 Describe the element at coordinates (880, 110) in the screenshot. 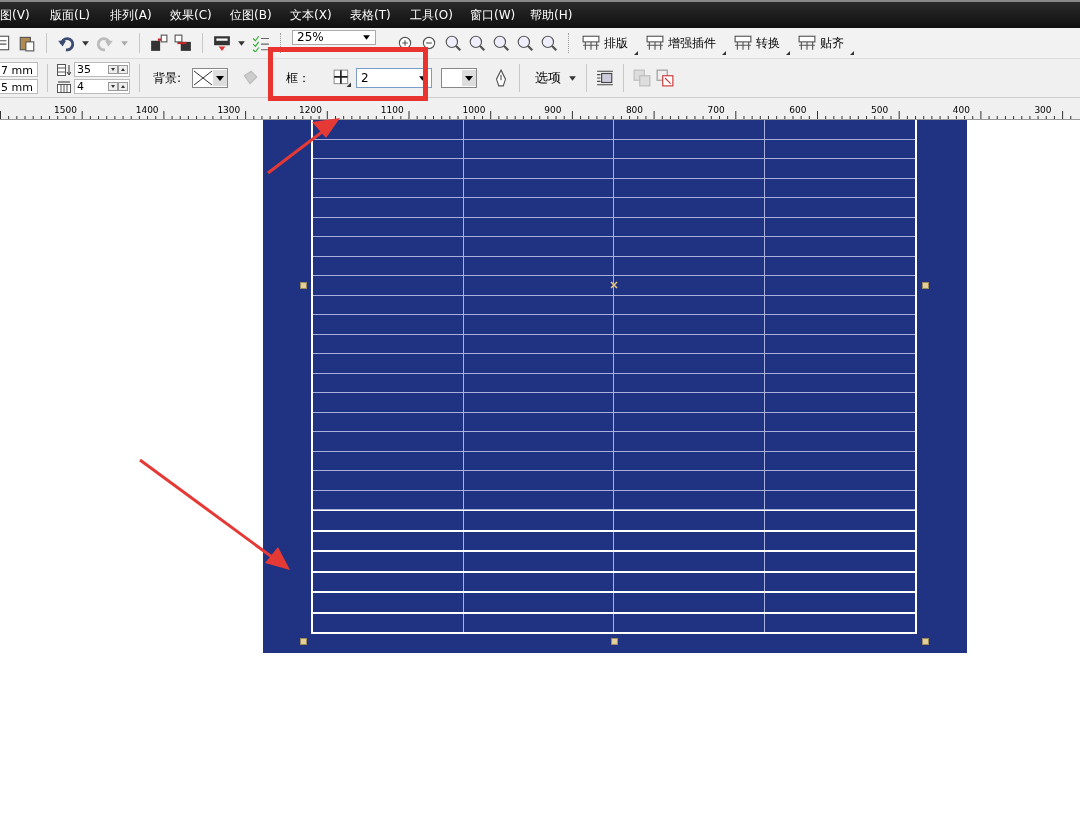

I see `ruler-label: 500` at that location.